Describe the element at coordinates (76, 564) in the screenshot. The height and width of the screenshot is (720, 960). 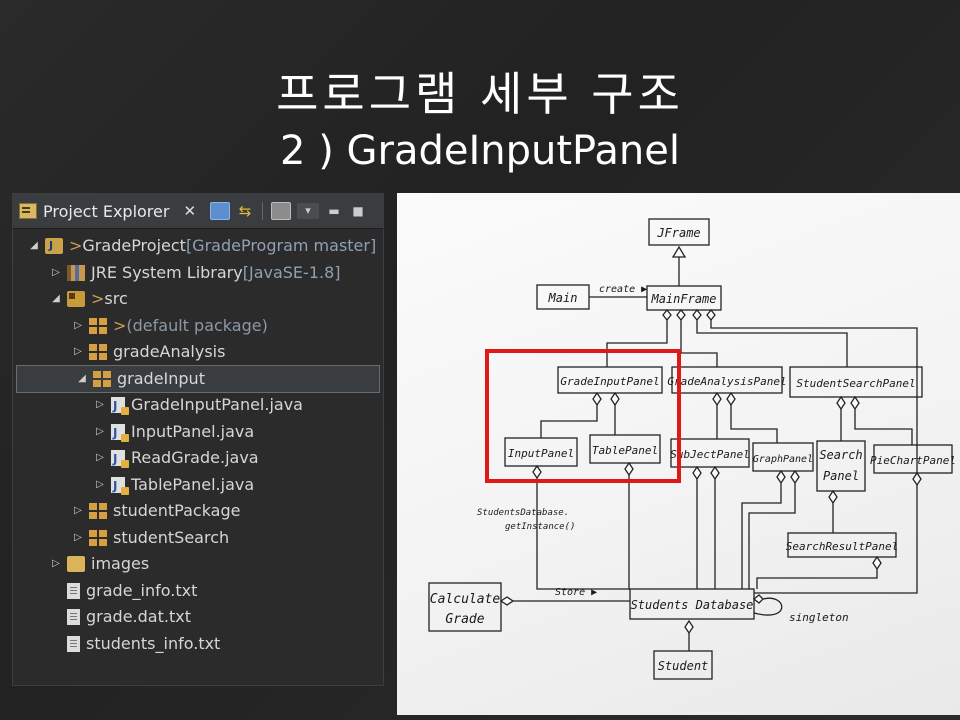
I see `folder-icon` at that location.